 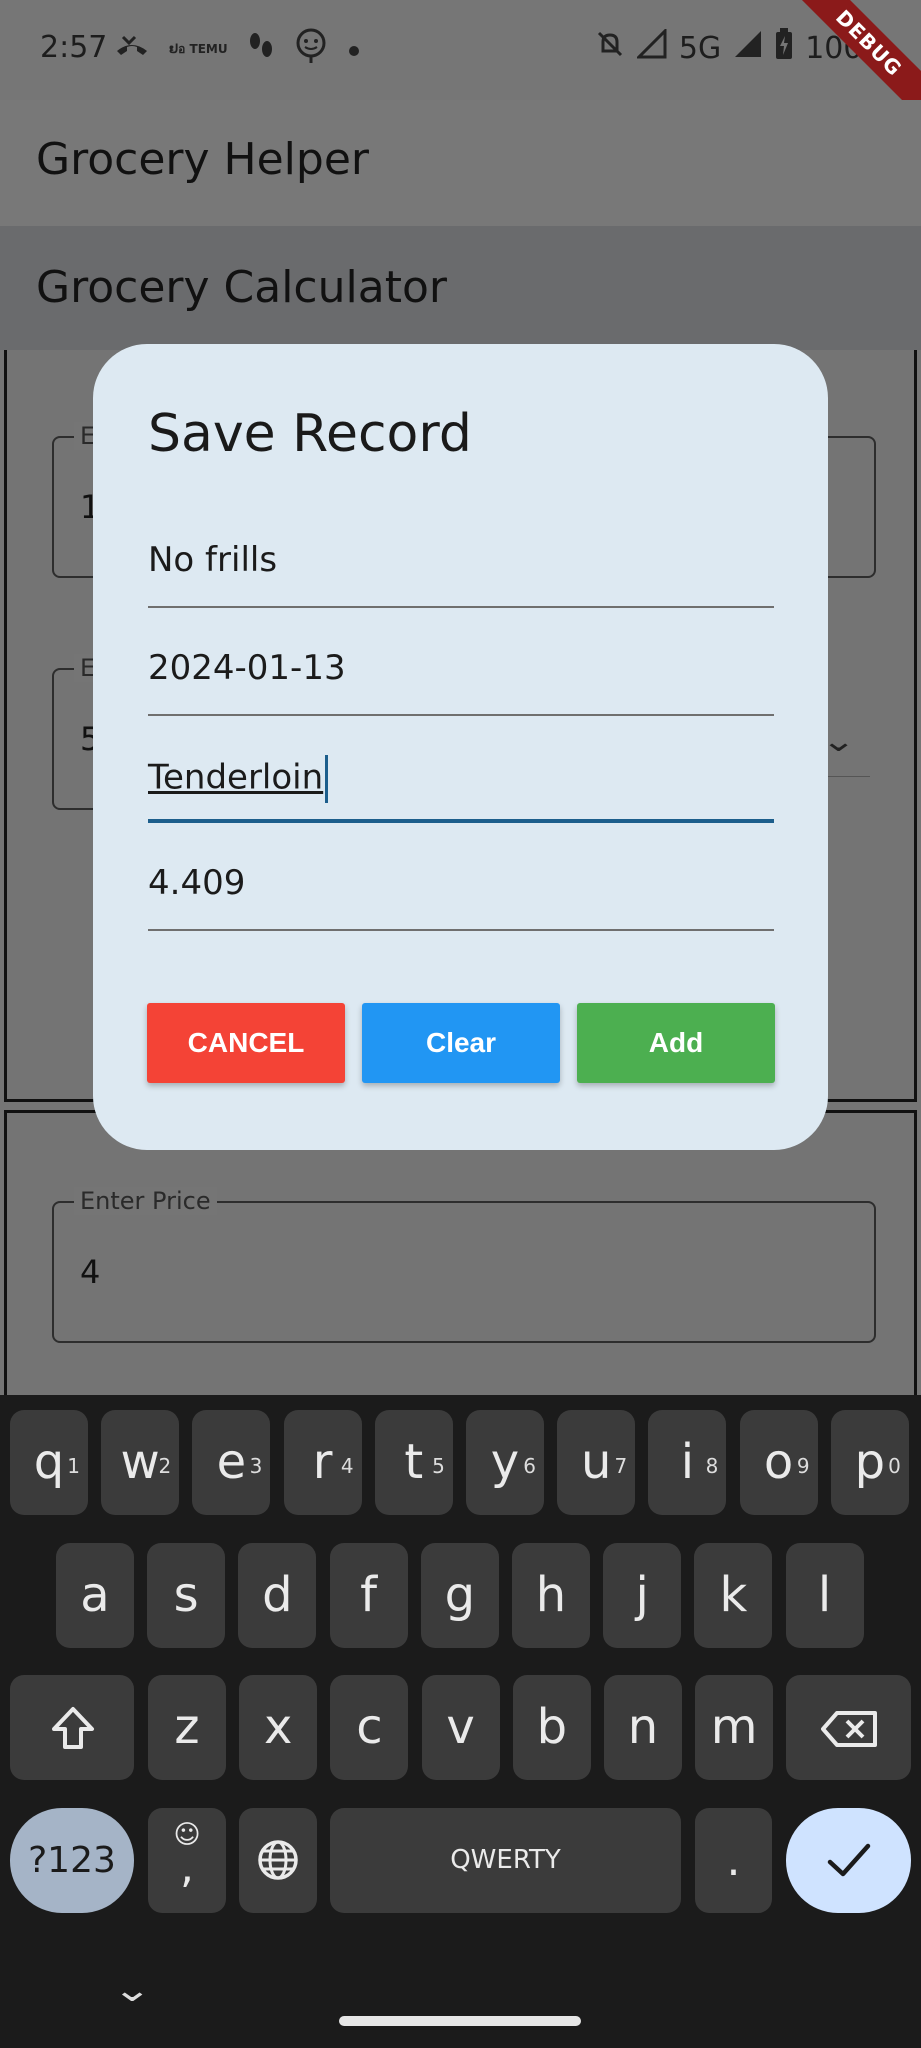 I want to click on checkmark-icon, so click(x=849, y=1862).